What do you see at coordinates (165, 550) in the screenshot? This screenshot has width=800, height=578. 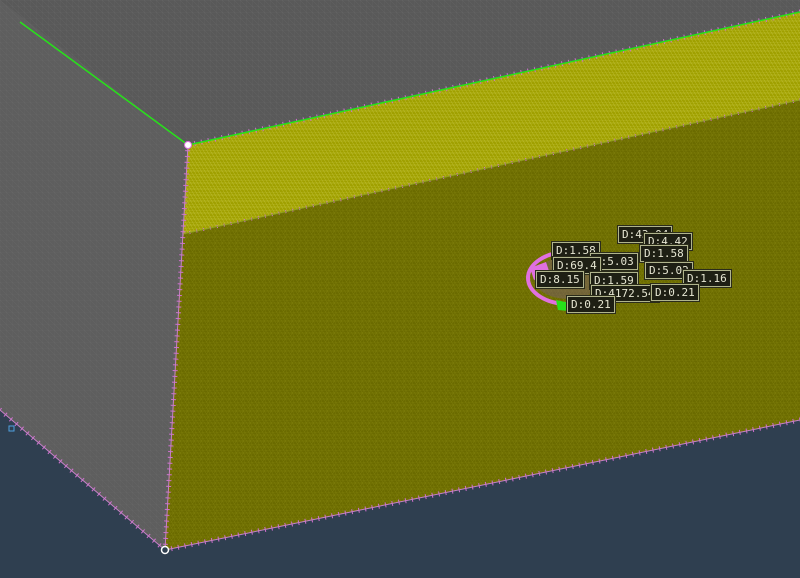 I see `vertex-marker-bottom` at bounding box center [165, 550].